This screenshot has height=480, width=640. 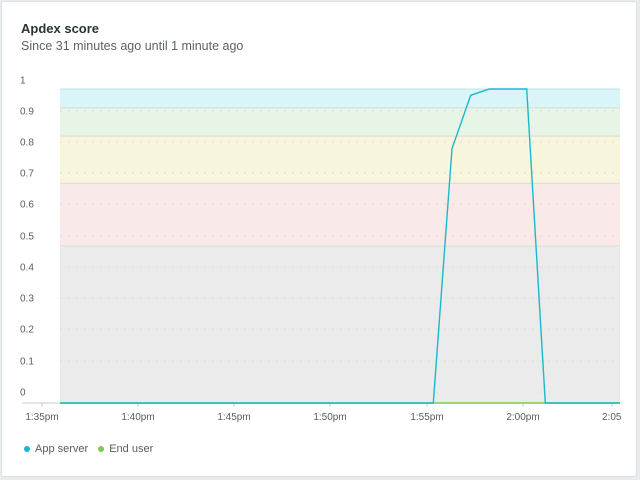 What do you see at coordinates (131, 449) in the screenshot?
I see `legend-label-end-user: End user` at bounding box center [131, 449].